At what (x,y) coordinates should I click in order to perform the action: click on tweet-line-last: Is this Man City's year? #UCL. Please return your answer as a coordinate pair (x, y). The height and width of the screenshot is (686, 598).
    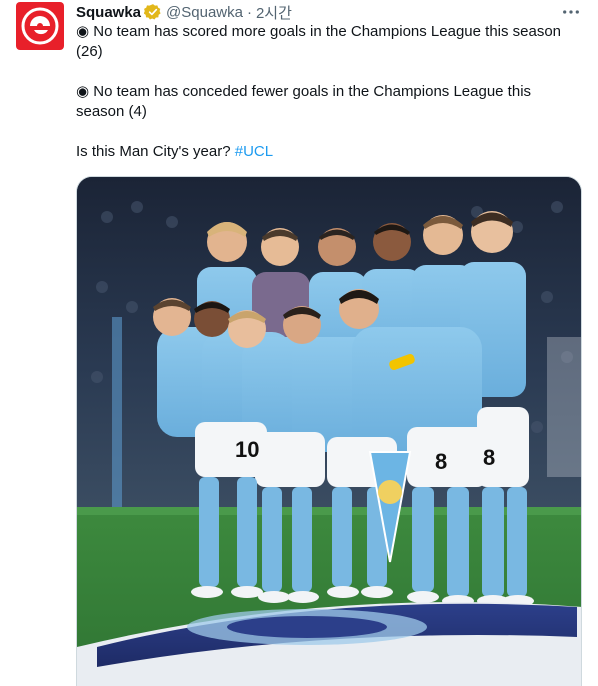
    Looking at the image, I should click on (329, 152).